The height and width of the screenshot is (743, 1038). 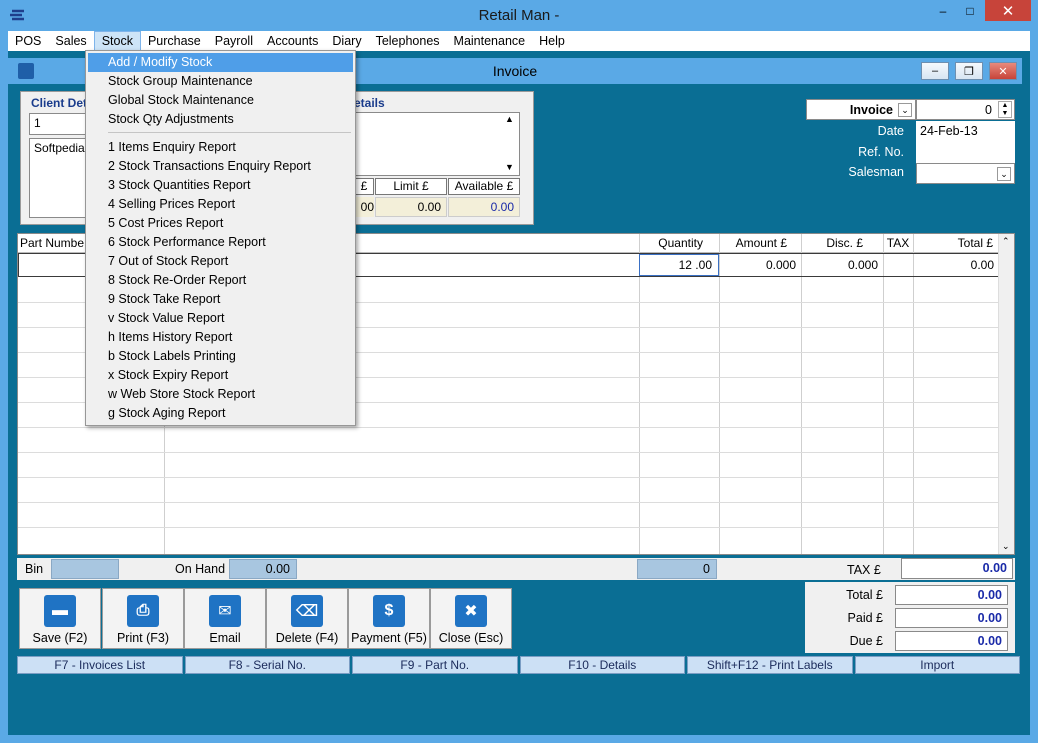 What do you see at coordinates (220, 204) in the screenshot?
I see `menu-item-selling-prices-report: 4 Selling Prices Report` at bounding box center [220, 204].